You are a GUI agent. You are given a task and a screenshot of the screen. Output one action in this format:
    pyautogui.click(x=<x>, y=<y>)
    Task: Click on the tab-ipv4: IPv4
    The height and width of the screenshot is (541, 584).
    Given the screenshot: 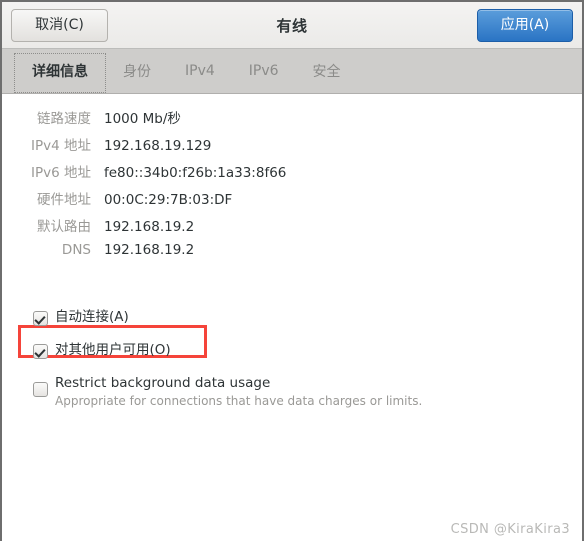 What is the action you would take?
    pyautogui.click(x=200, y=71)
    